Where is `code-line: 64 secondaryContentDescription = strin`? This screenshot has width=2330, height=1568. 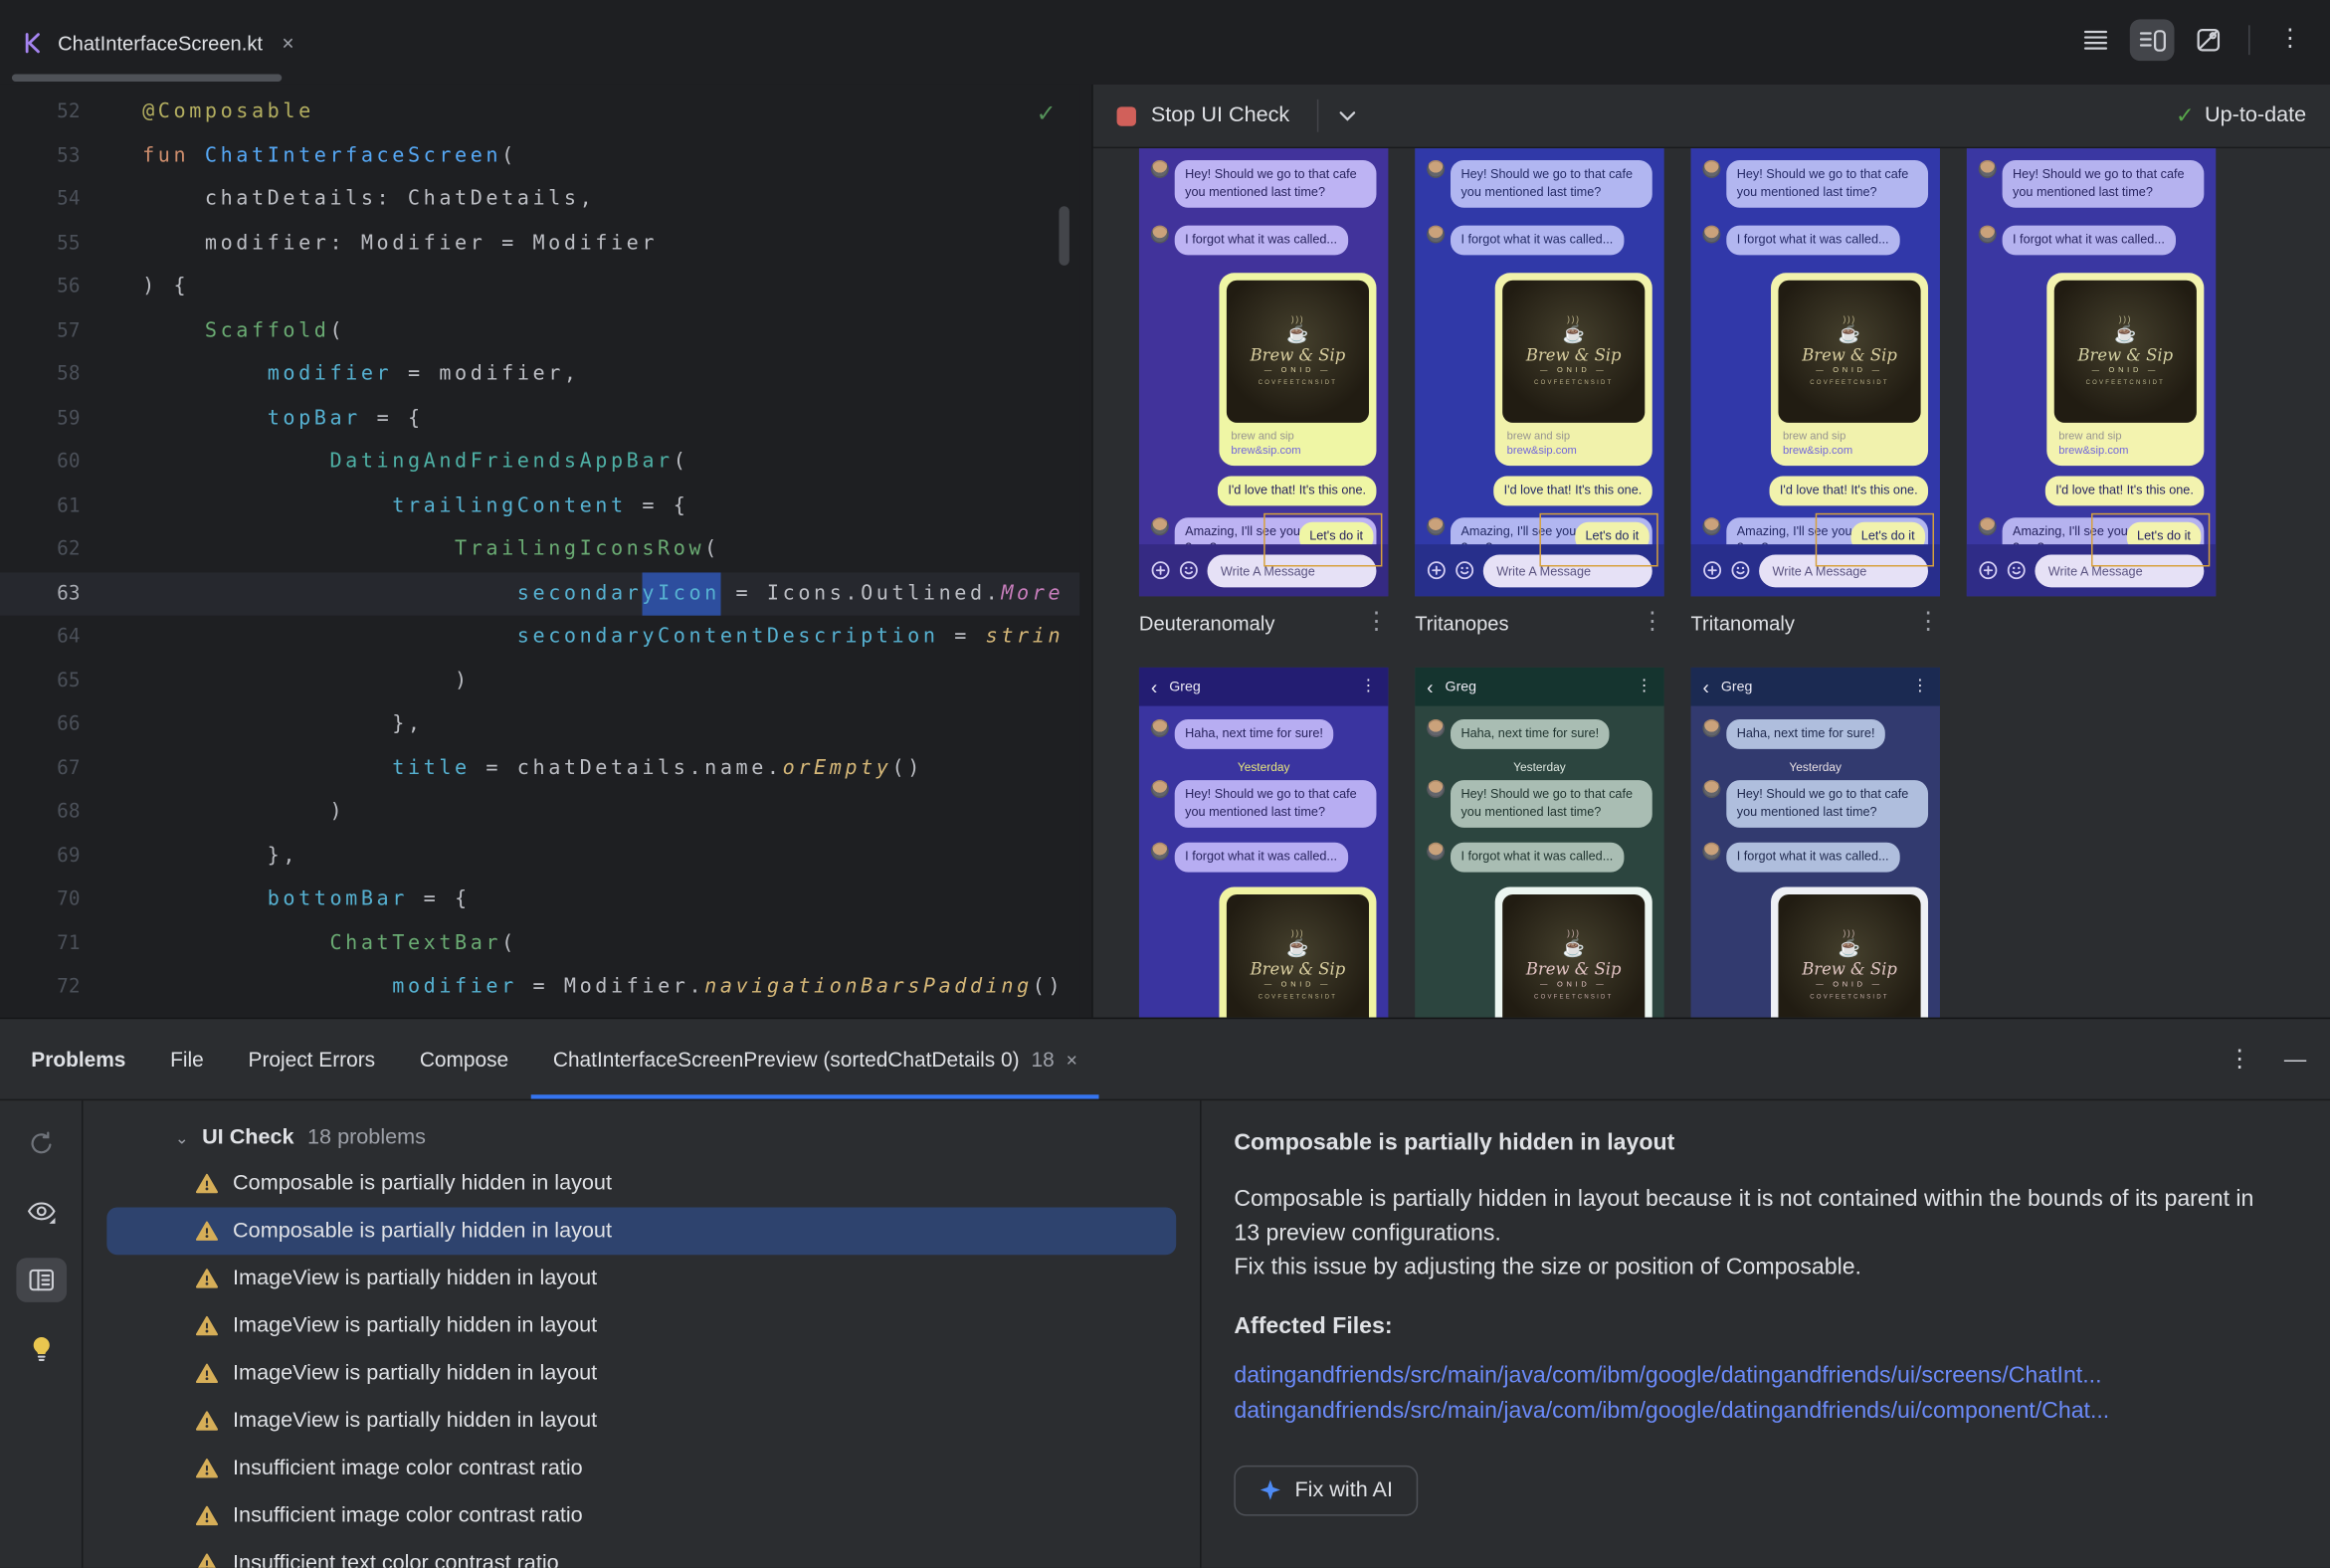 code-line: 64 secondaryContentDescription = strin is located at coordinates (539, 638).